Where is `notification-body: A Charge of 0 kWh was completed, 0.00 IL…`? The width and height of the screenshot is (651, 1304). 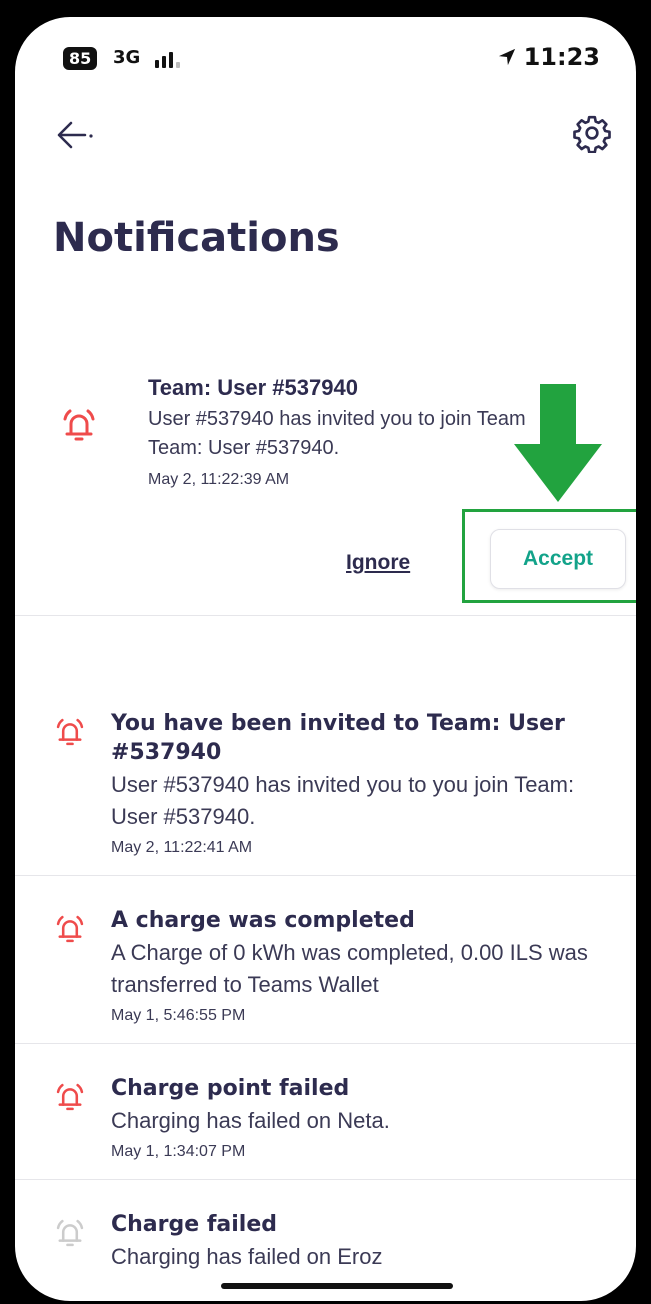
notification-body: A Charge of 0 kWh was completed, 0.00 IL… is located at coordinates (349, 968).